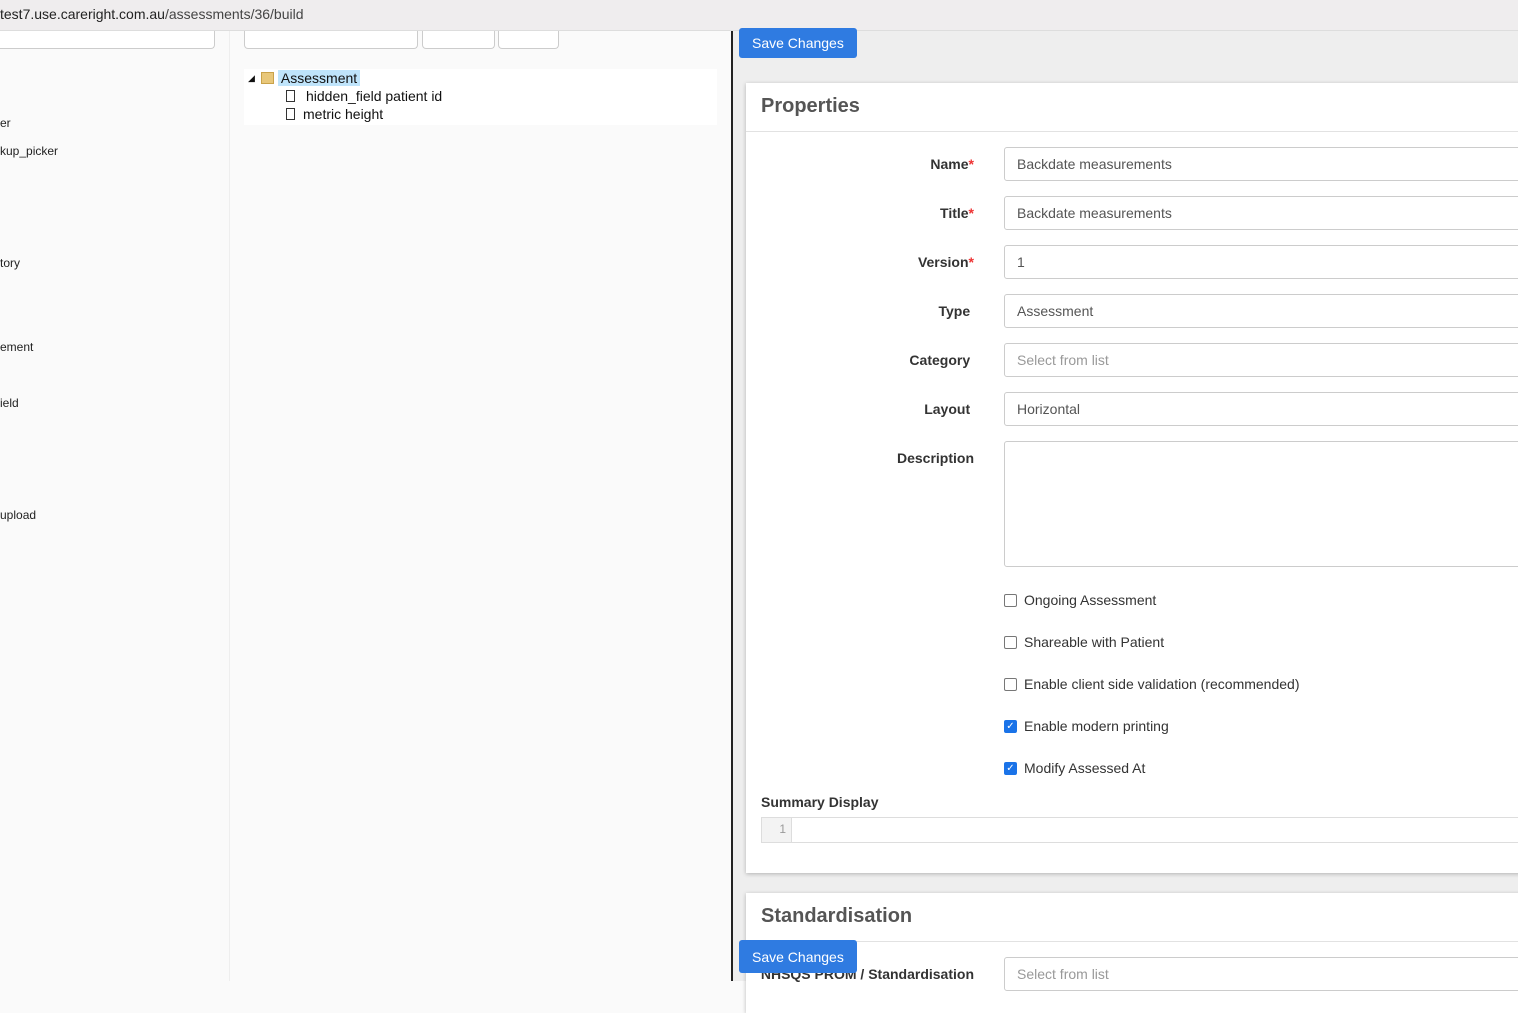 Image resolution: width=1518 pixels, height=1013 pixels. I want to click on description-label: Description, so click(935, 458).